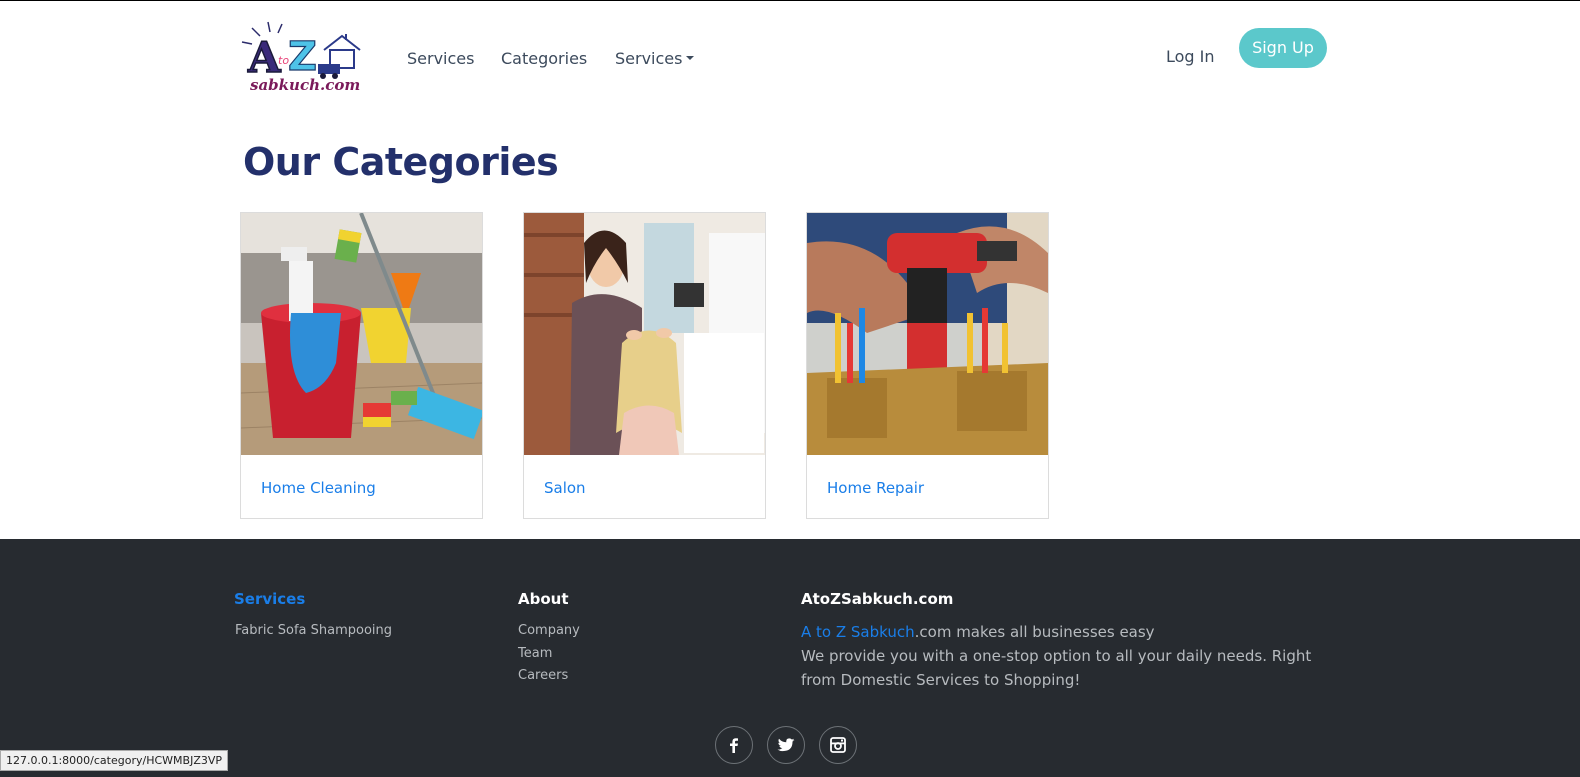  Describe the element at coordinates (114, 760) in the screenshot. I see `browser-status-bar-url: 127.0.0.1:8000/category/HCWMBJZ3VP` at that location.